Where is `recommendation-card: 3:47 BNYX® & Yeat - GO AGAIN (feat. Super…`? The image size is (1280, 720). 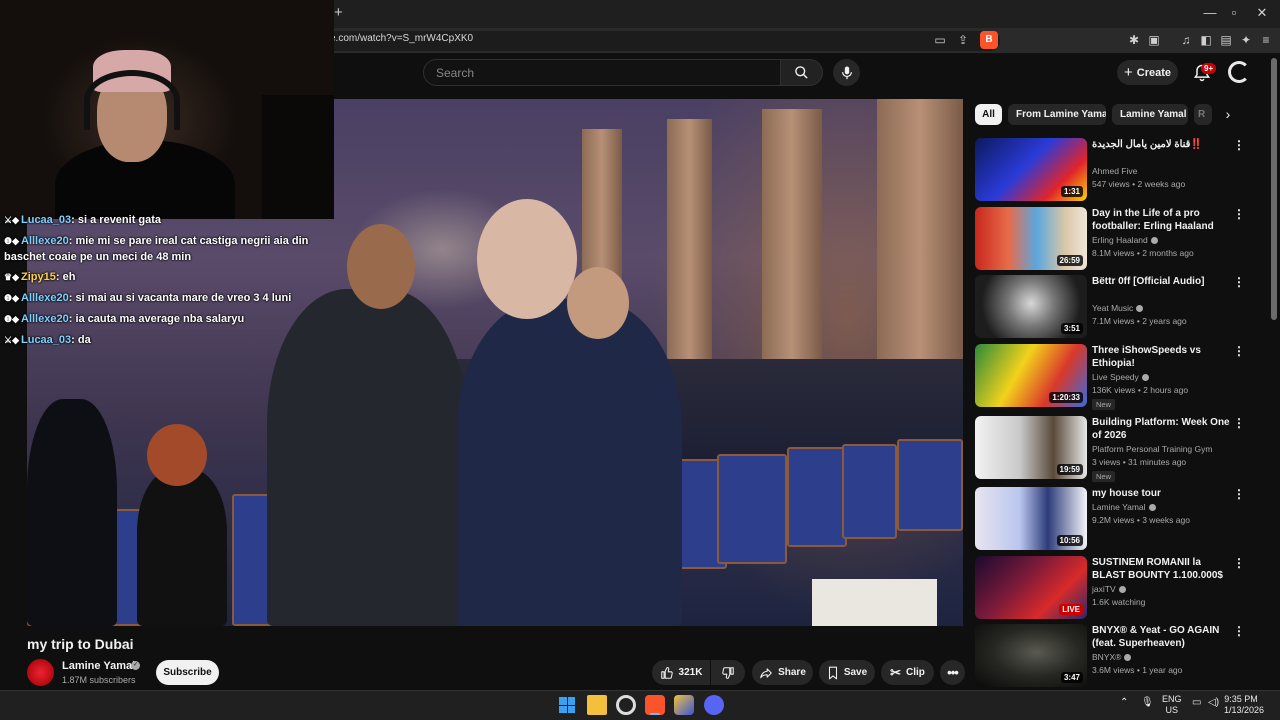
recommendation-card: 3:47 BNYX® & Yeat - GO AGAIN (feat. Super… is located at coordinates (1115, 656).